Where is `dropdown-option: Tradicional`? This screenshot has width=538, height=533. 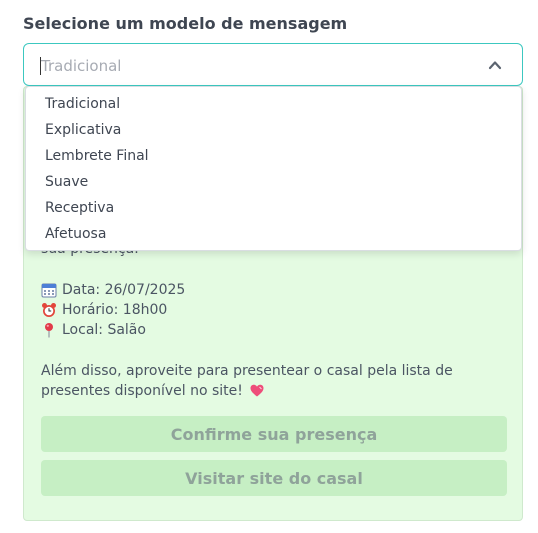 dropdown-option: Tradicional is located at coordinates (273, 104).